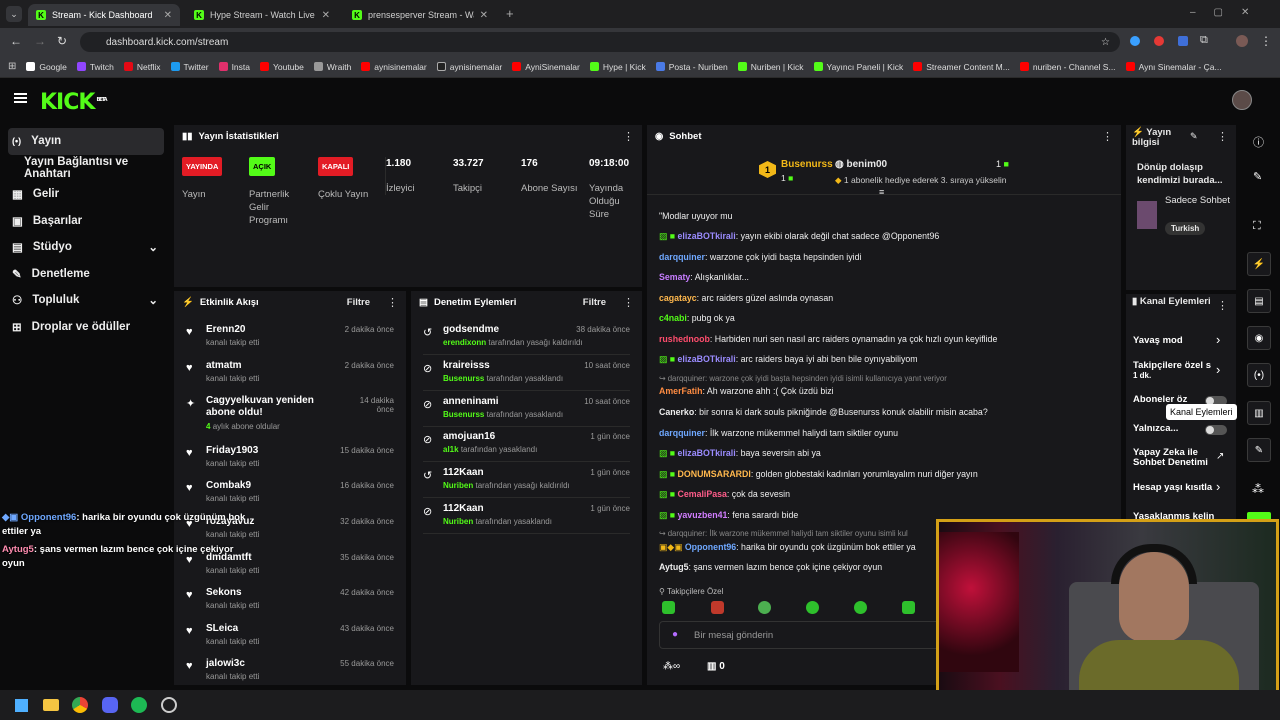 The height and width of the screenshot is (720, 1280). I want to click on activity-user: SLeica, so click(222, 628).